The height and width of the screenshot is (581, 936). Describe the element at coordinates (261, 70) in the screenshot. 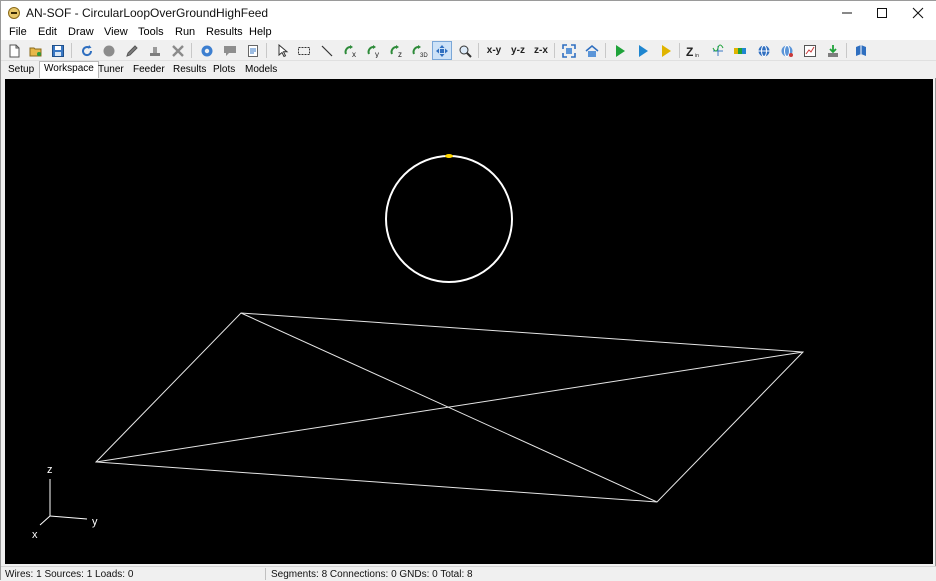

I see `tab-models: Models` at that location.